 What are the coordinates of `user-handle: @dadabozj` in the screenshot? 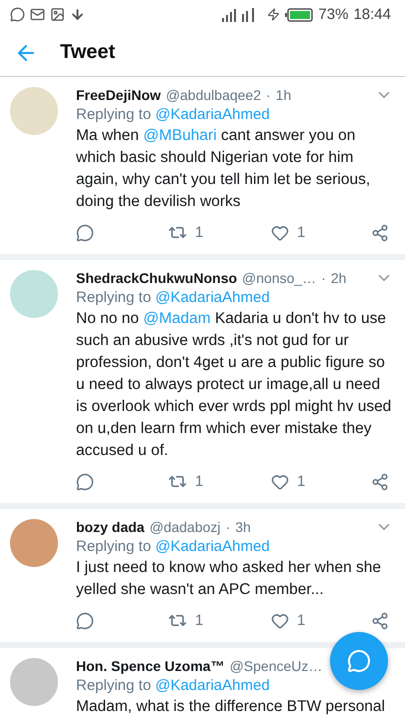 It's located at (185, 527).